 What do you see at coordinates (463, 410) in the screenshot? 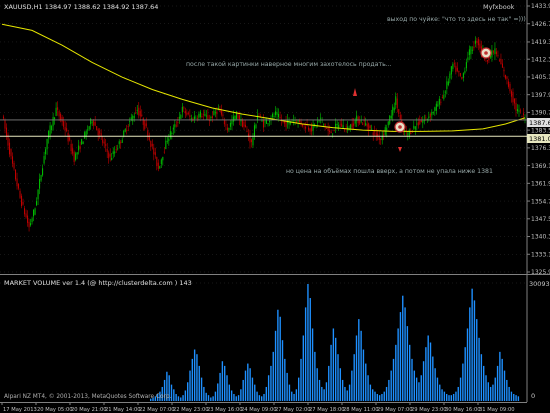
I see `time-label: 30 May 16:00` at bounding box center [463, 410].